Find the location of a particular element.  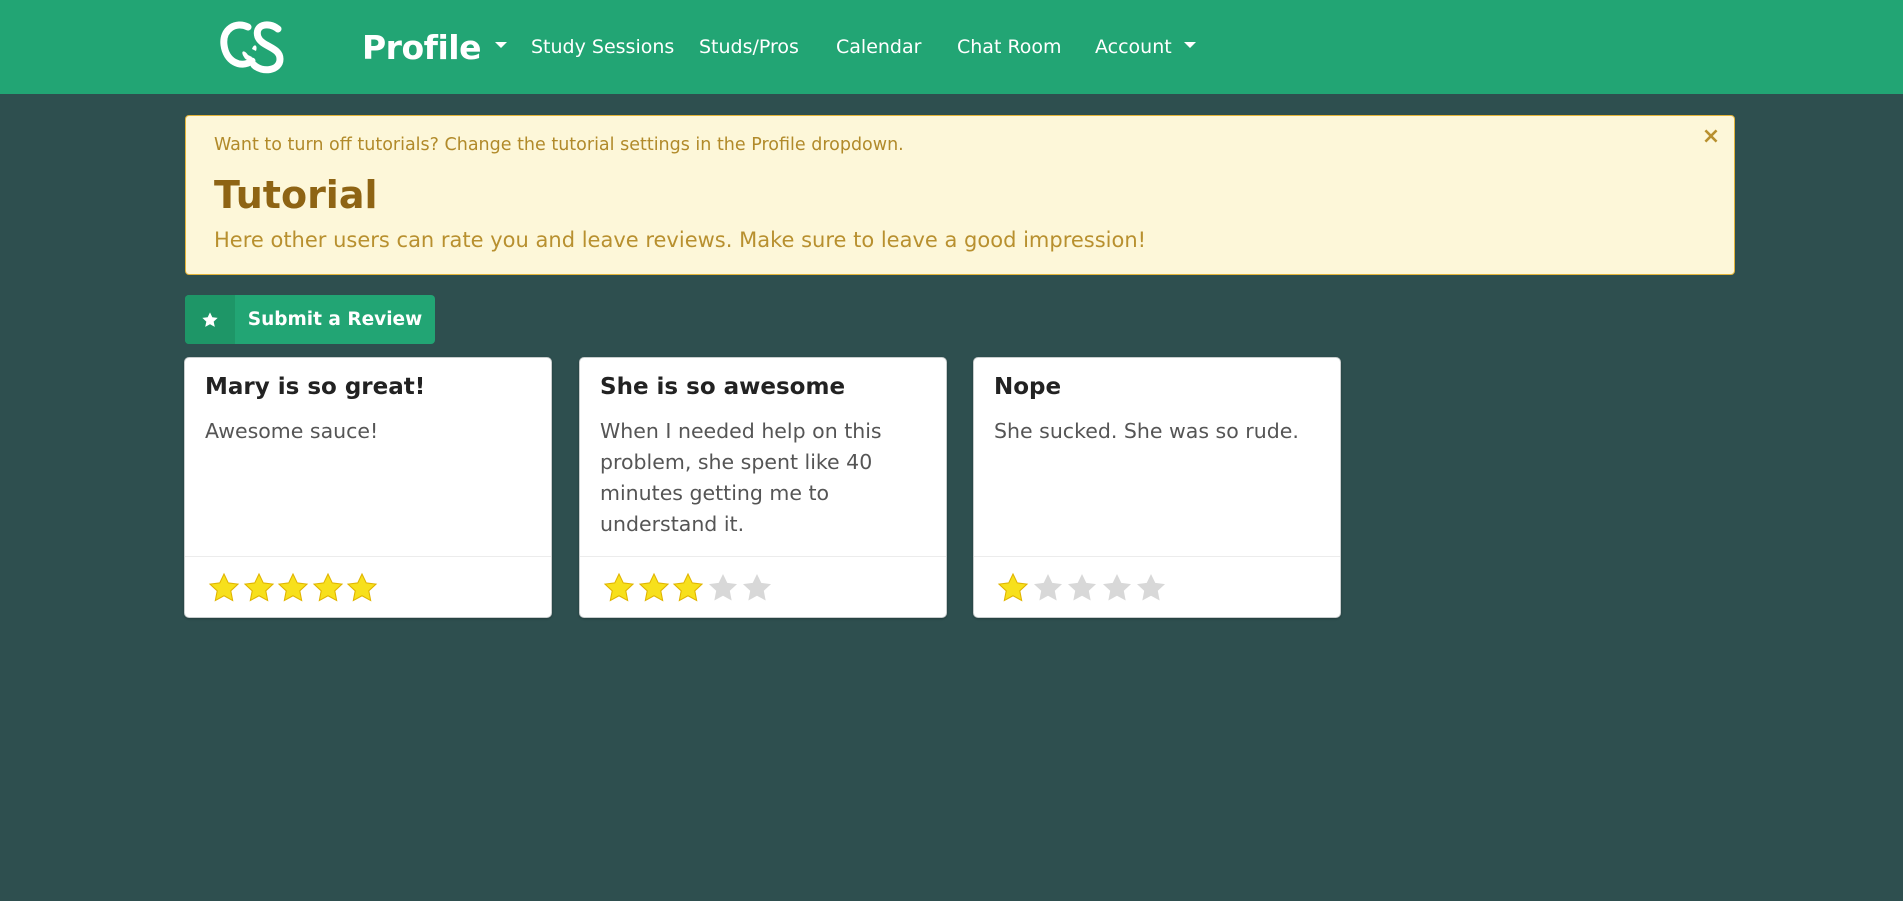

alert-title: Tutorial is located at coordinates (296, 195).